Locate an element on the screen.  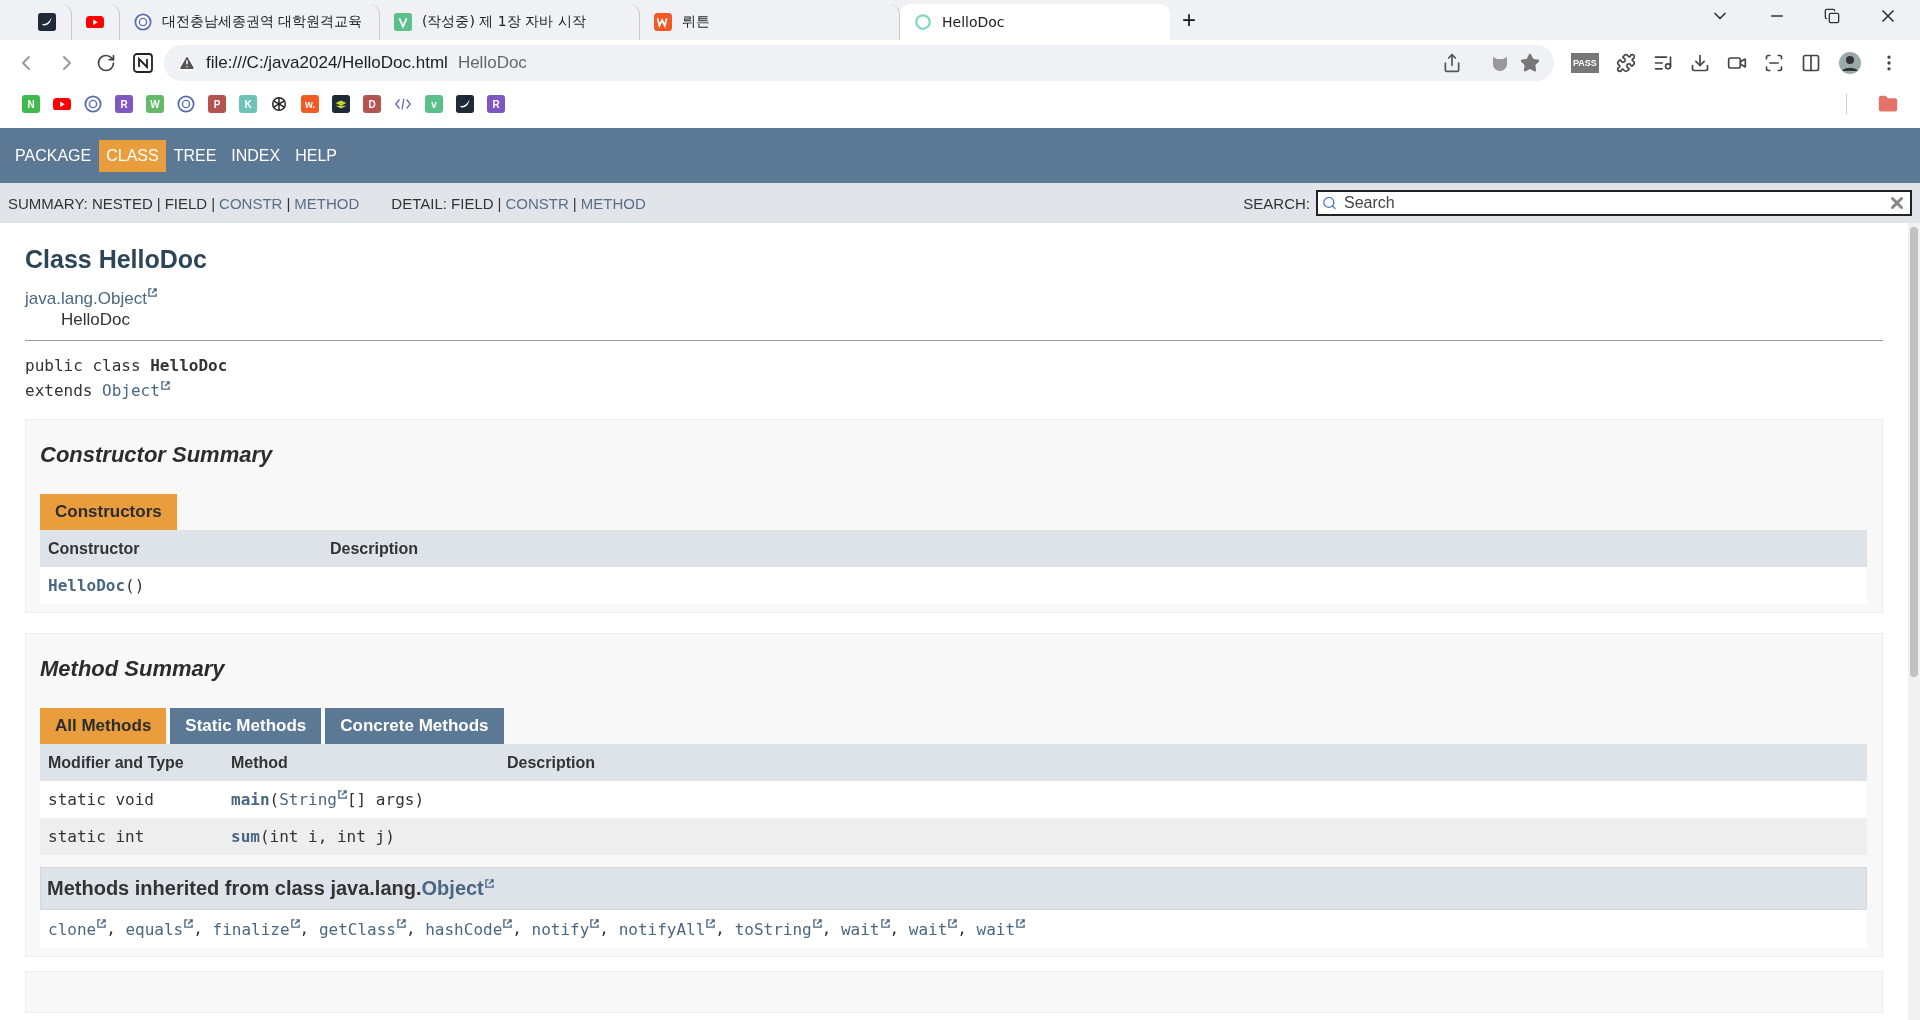
subnav-label: SUMMARY: is located at coordinates (48, 203).